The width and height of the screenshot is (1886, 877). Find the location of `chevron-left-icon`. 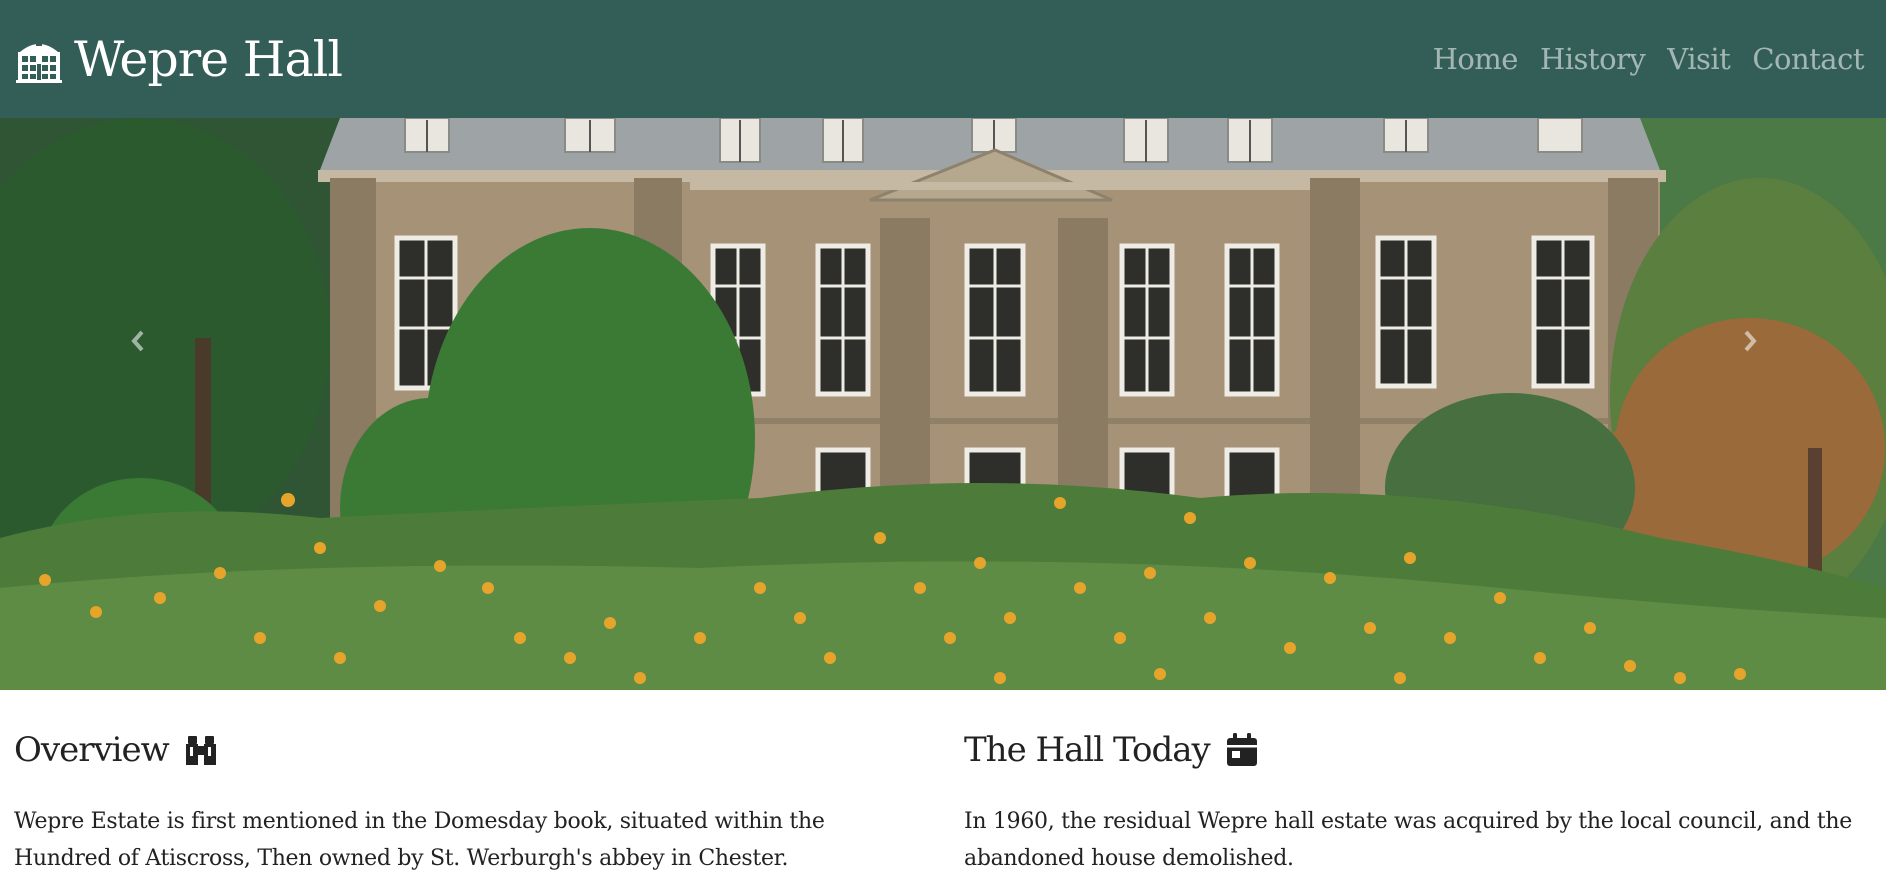

chevron-left-icon is located at coordinates (137, 341).